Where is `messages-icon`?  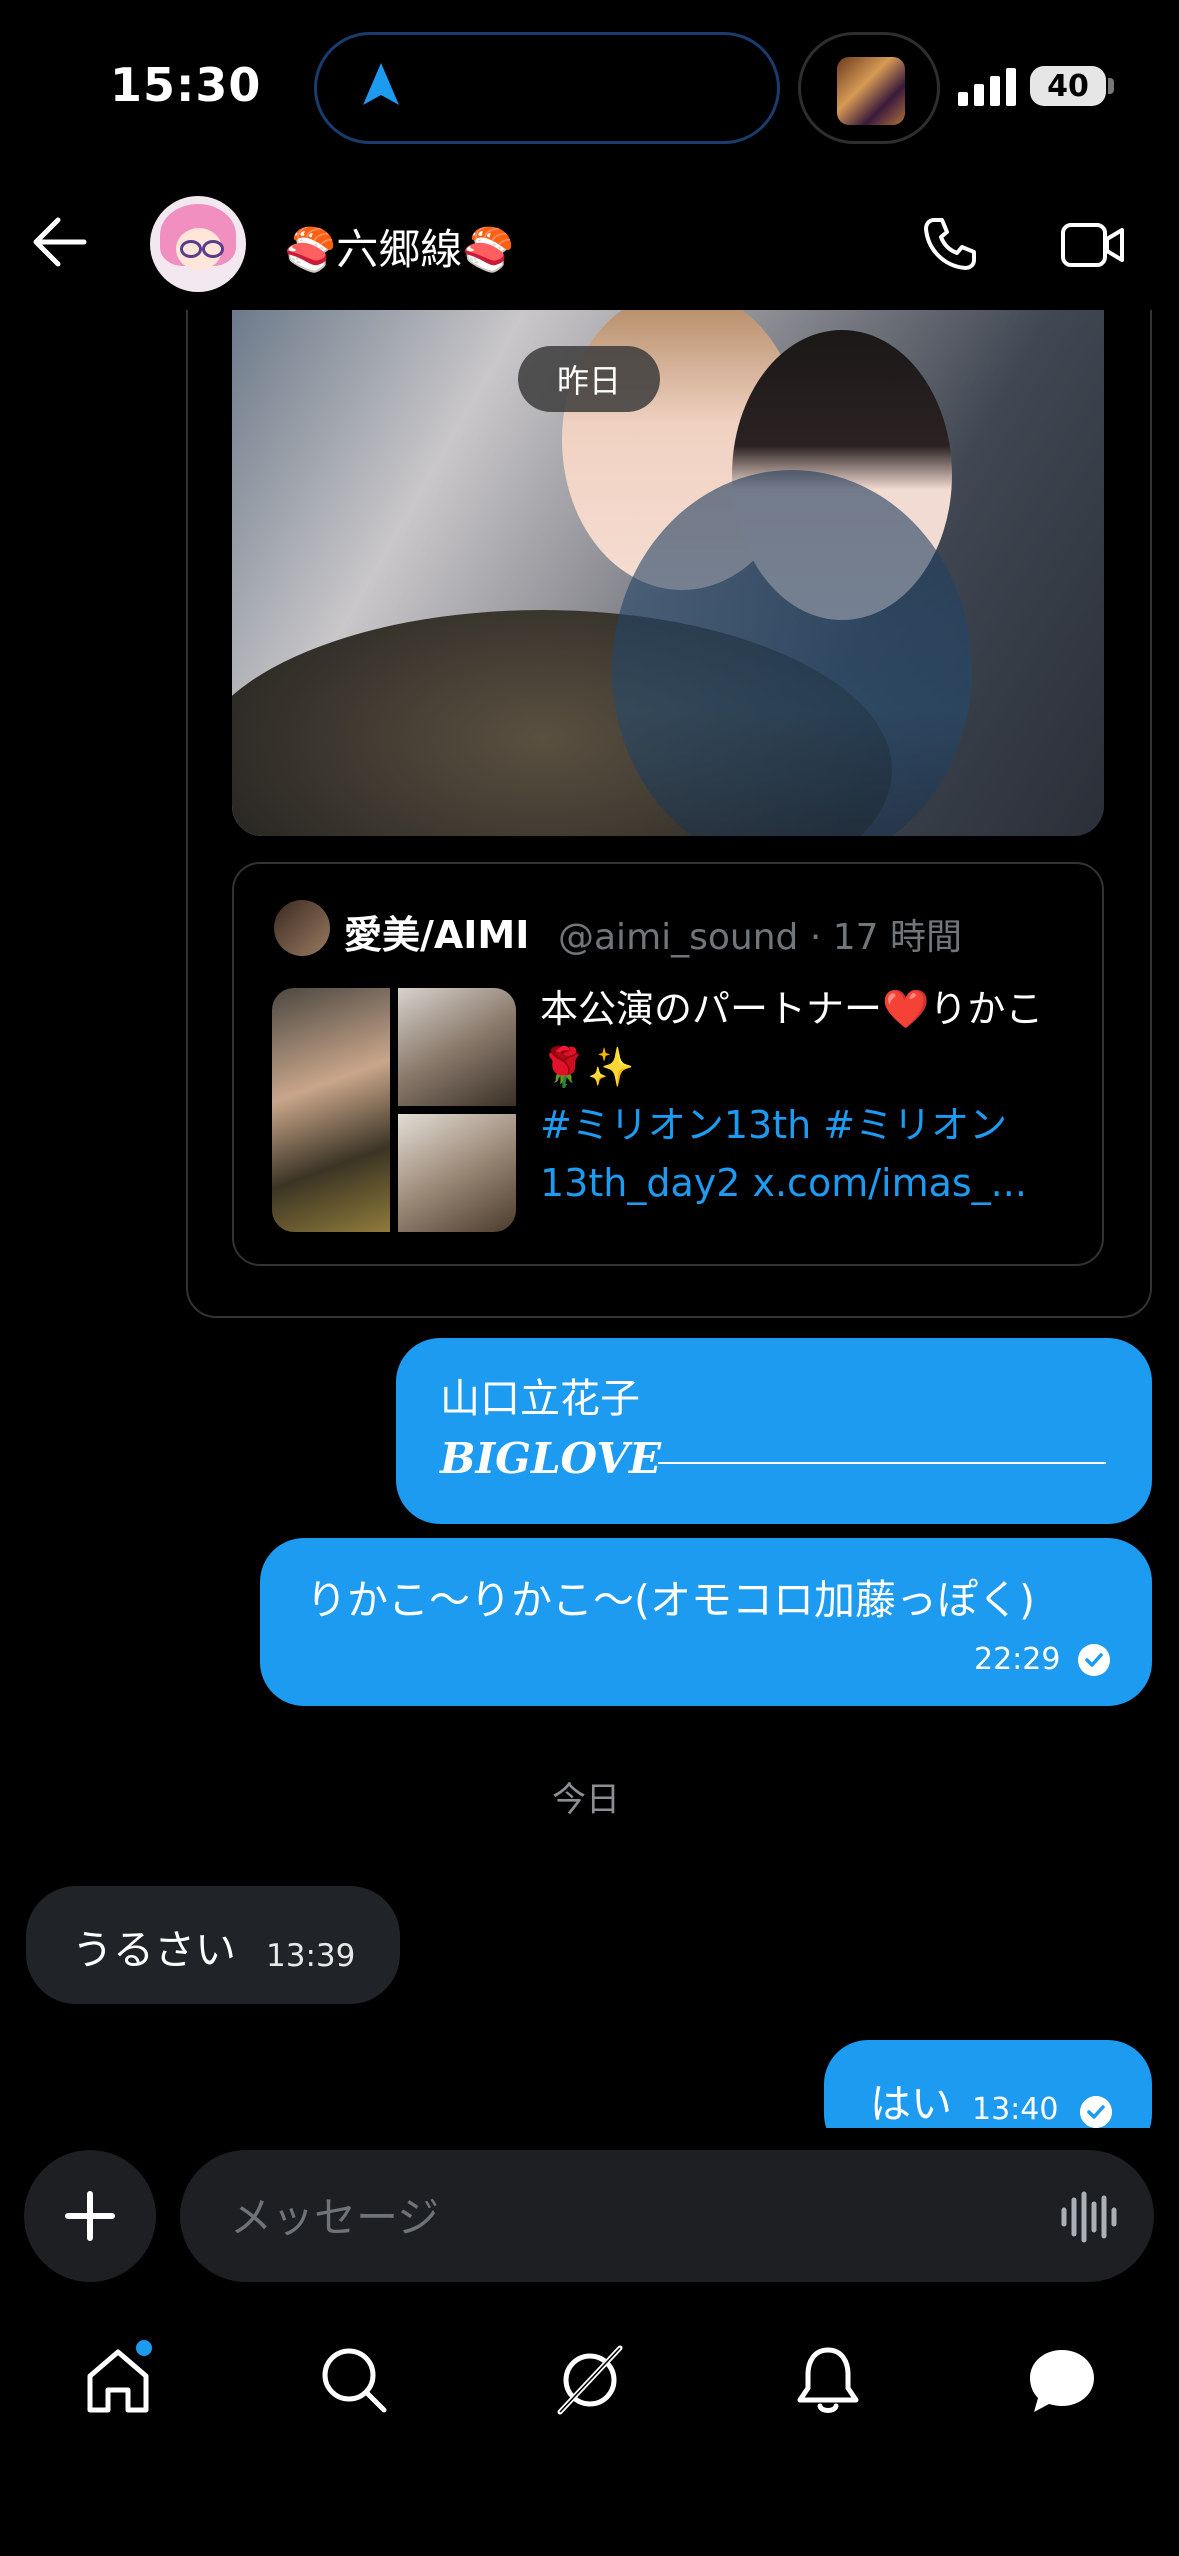 messages-icon is located at coordinates (1062, 2380).